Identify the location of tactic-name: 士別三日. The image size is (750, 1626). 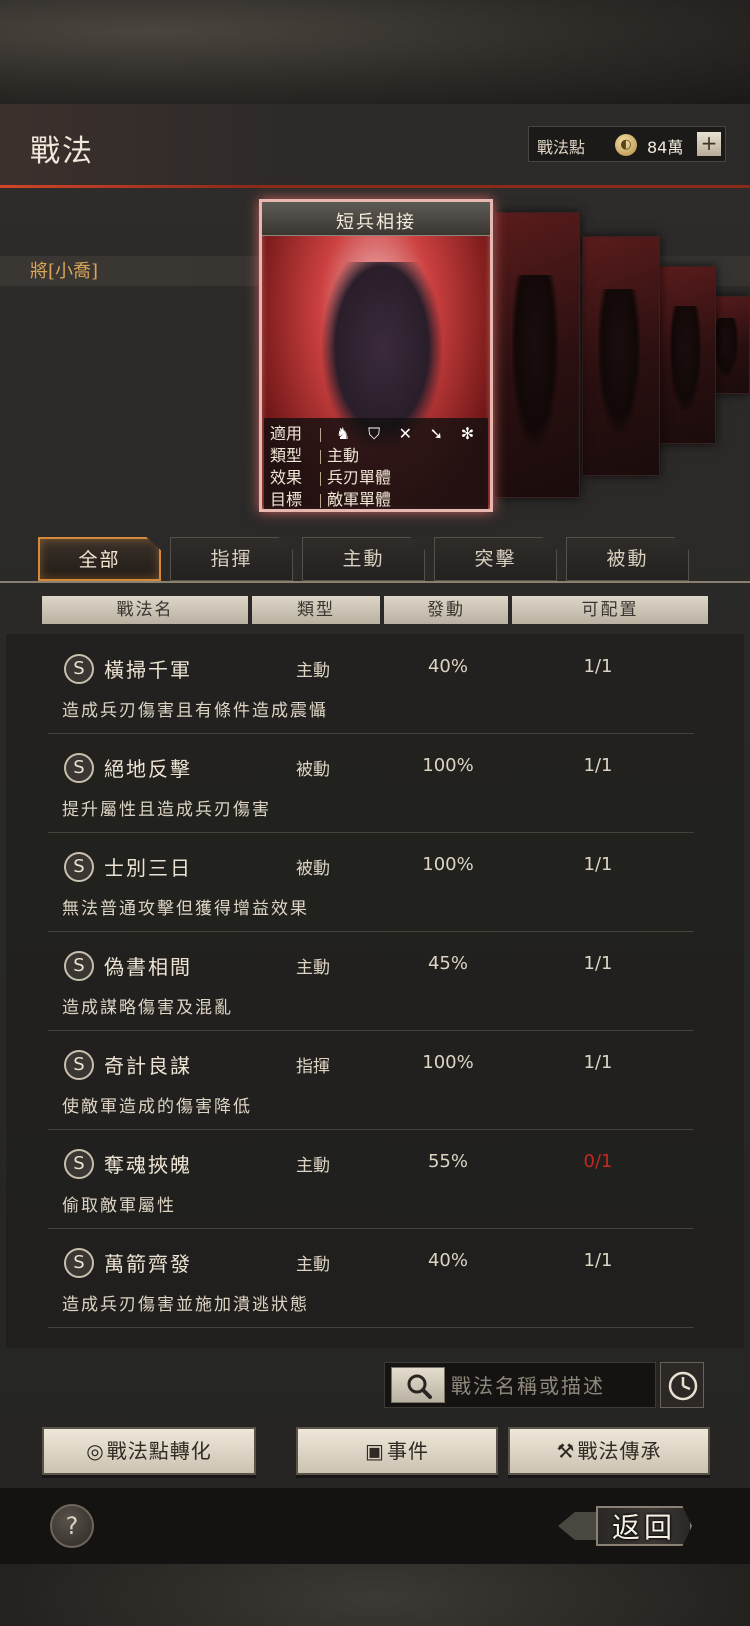
(148, 868).